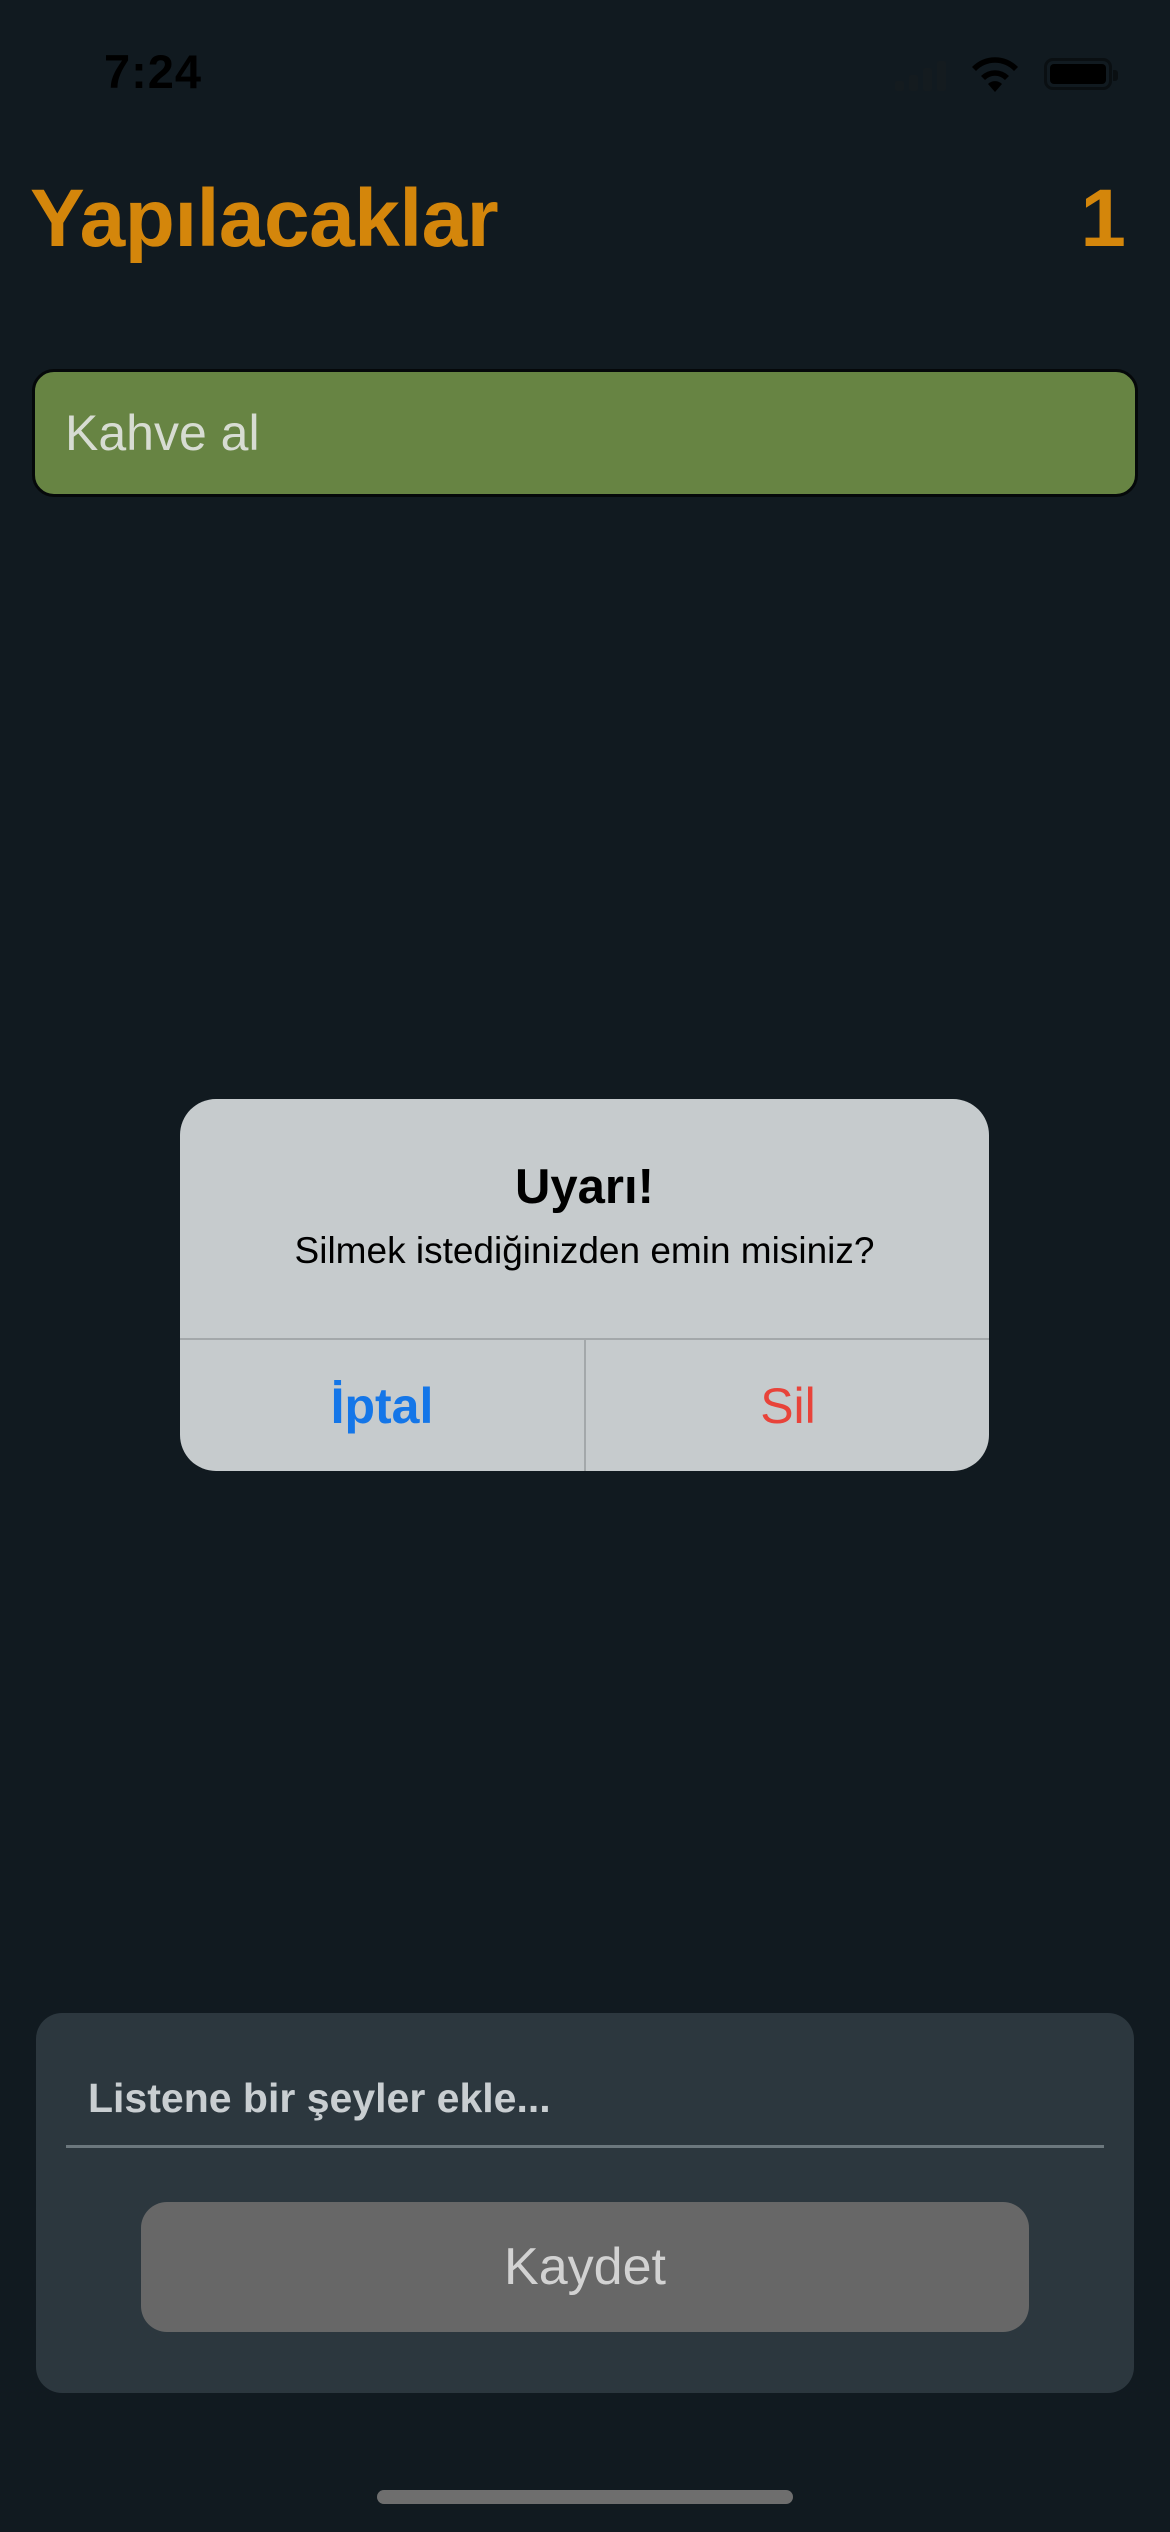  Describe the element at coordinates (585, 433) in the screenshot. I see `list-item: Kahve al` at that location.